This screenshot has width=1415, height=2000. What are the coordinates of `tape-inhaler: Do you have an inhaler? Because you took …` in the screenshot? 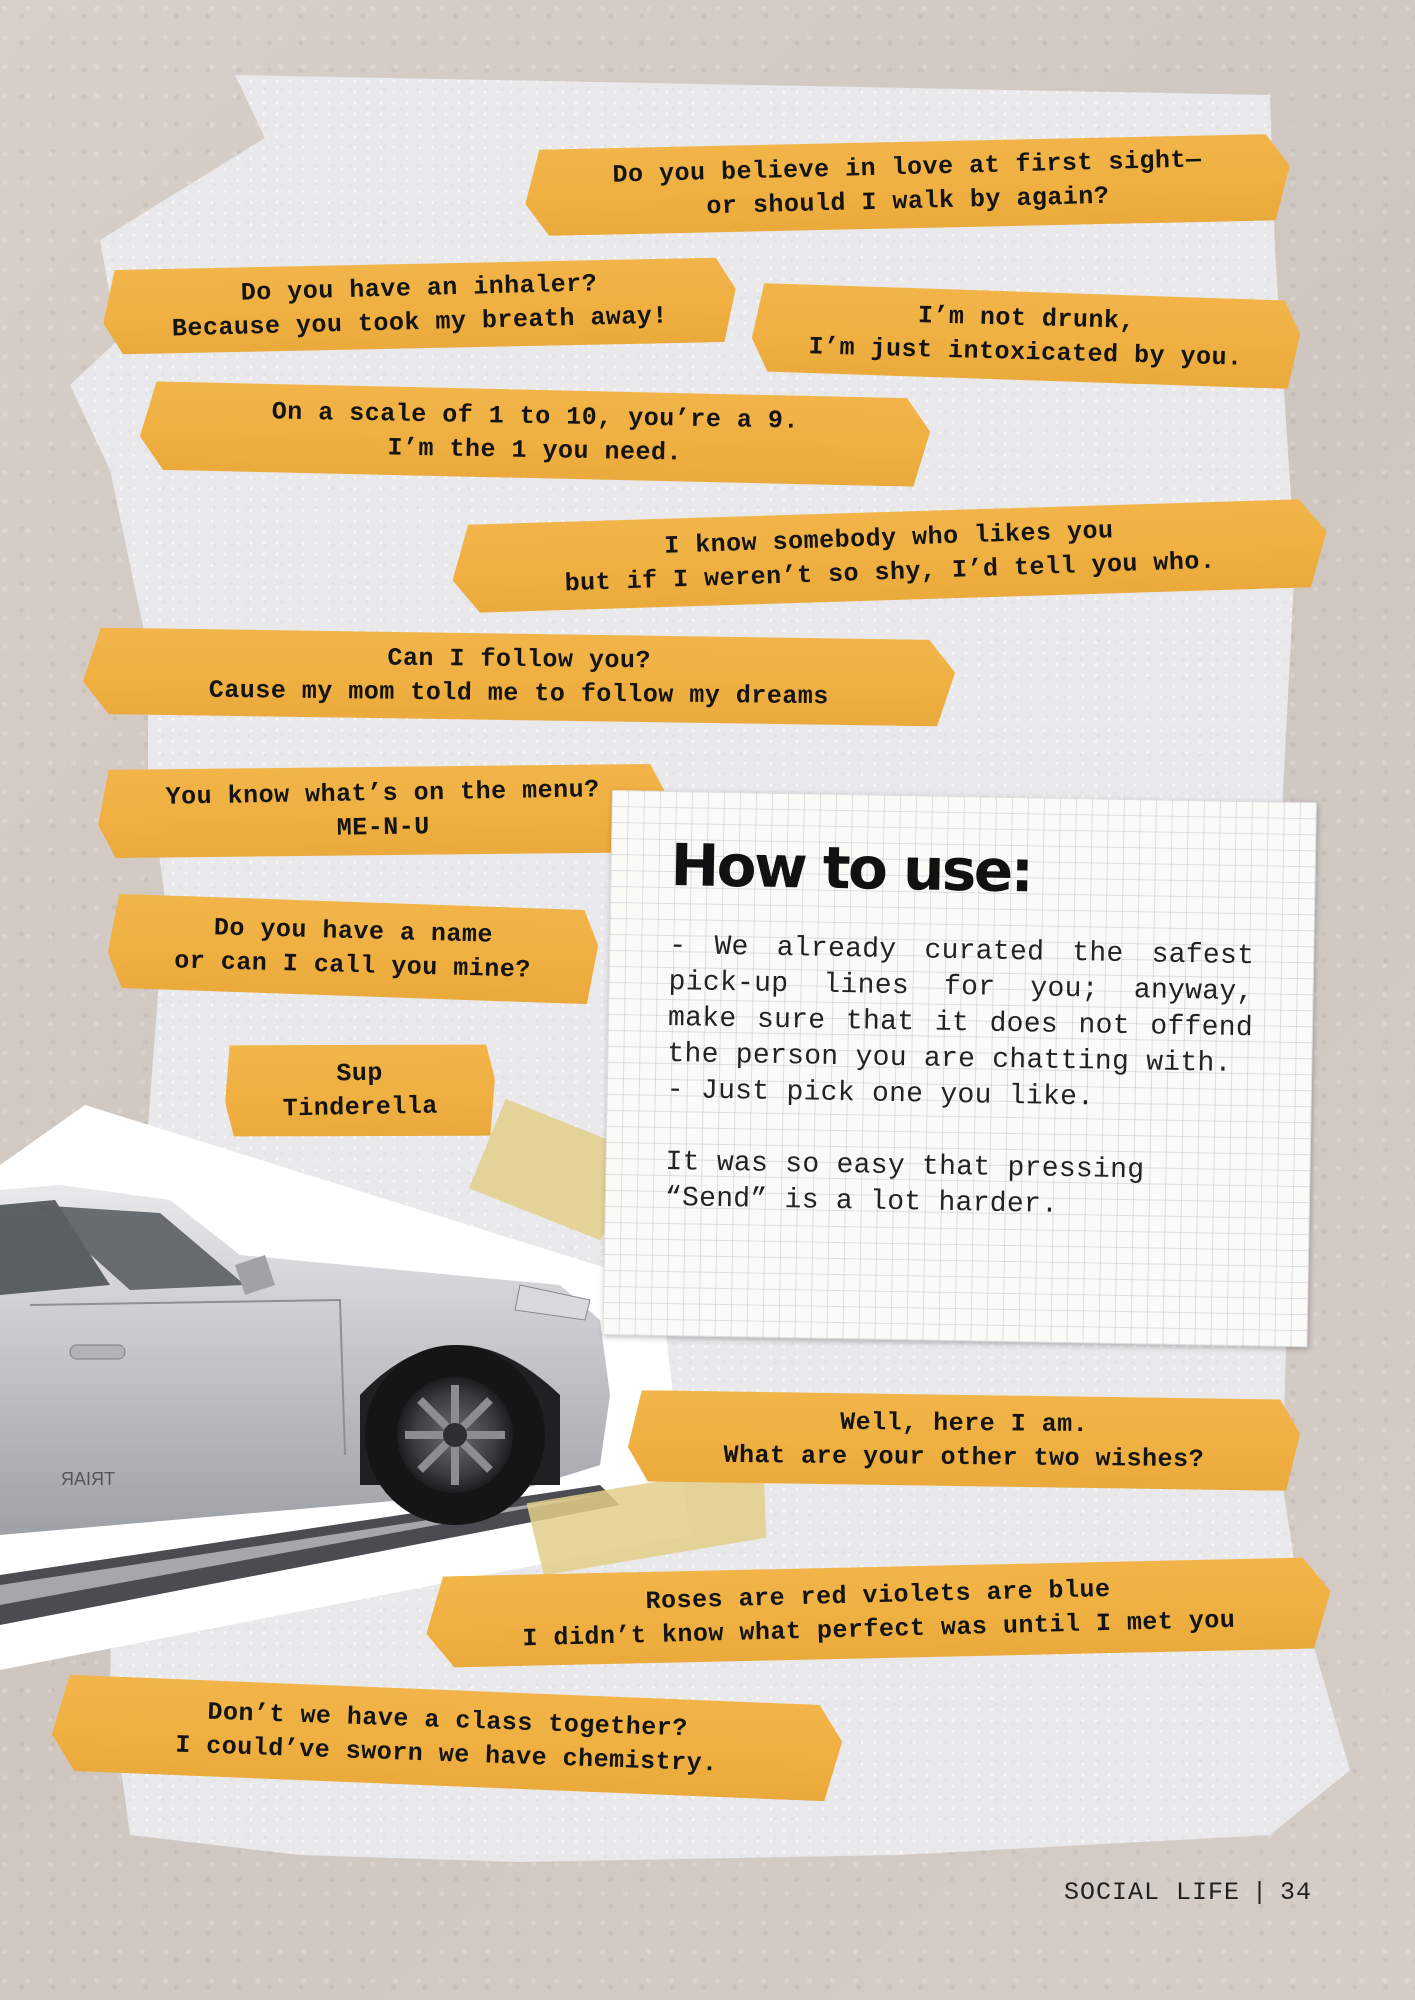 It's located at (419, 306).